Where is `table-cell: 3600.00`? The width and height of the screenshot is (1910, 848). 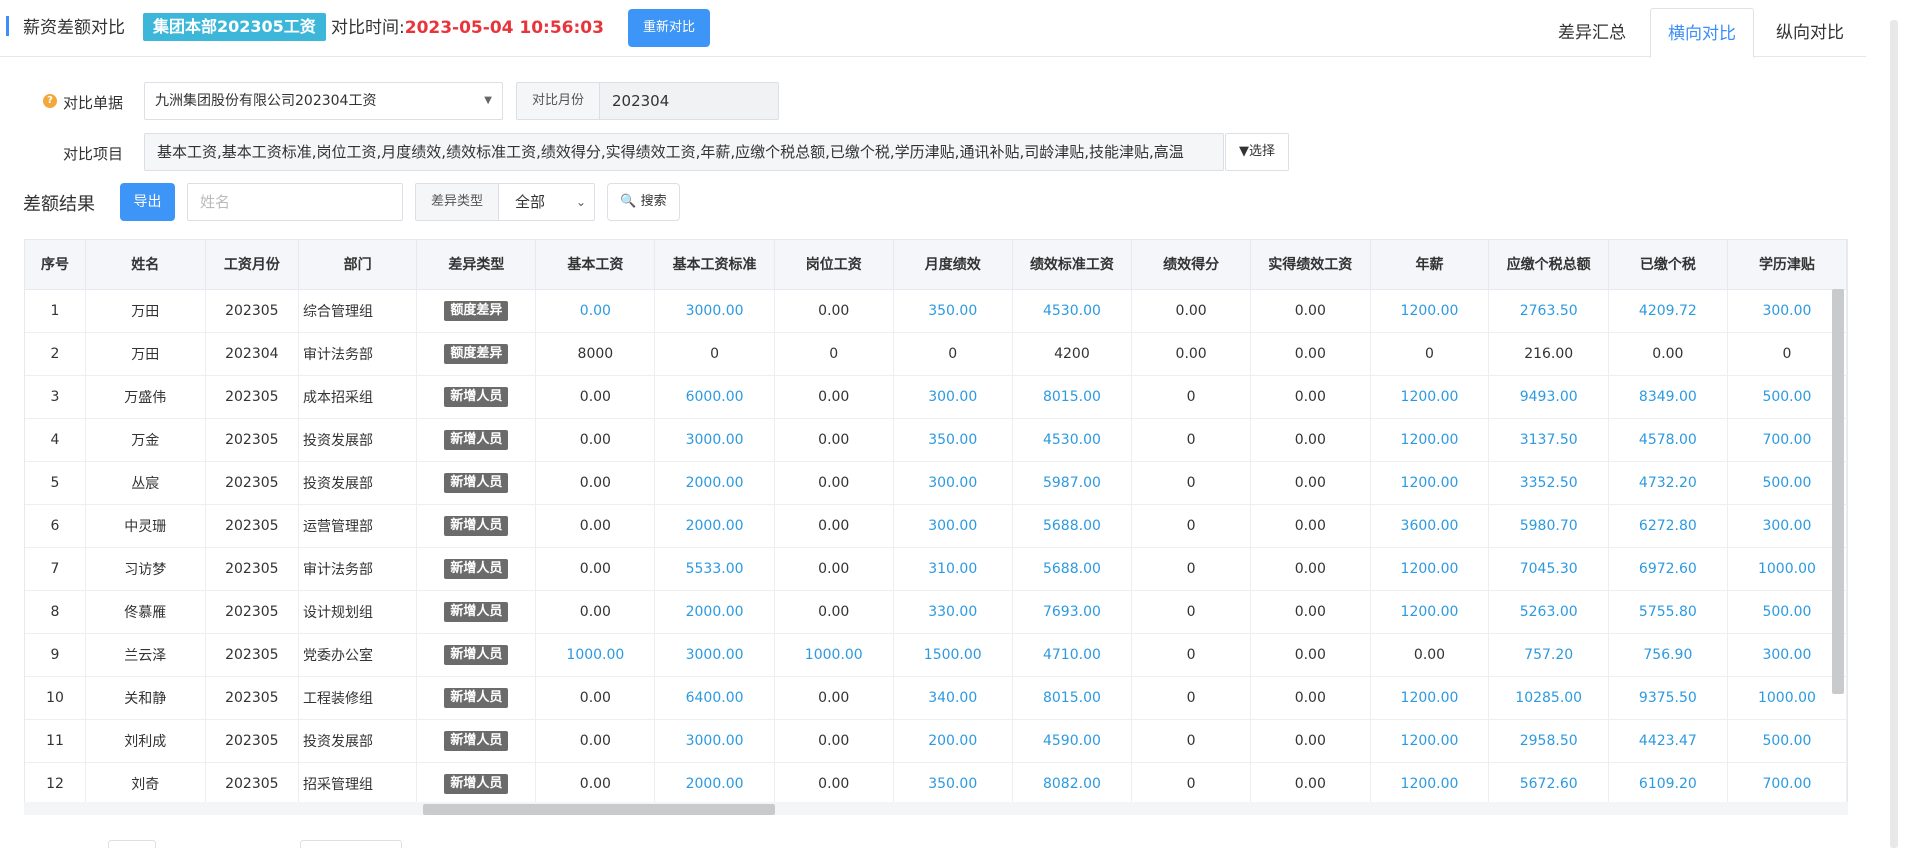
table-cell: 3600.00 is located at coordinates (1430, 526).